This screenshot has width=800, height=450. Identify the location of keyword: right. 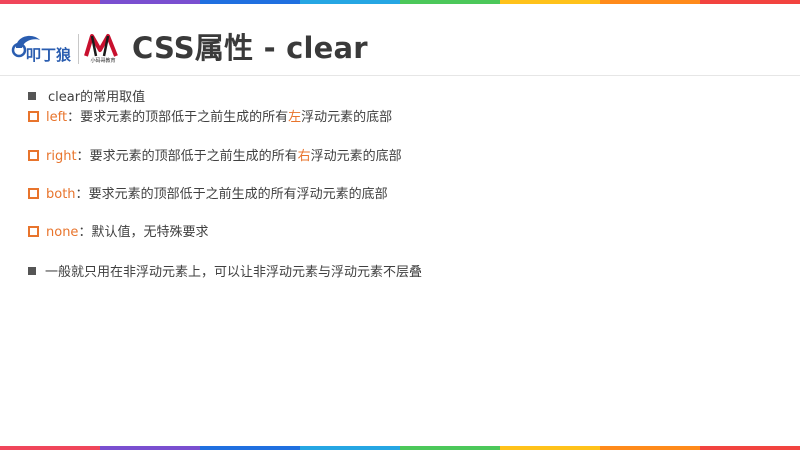
(61, 156).